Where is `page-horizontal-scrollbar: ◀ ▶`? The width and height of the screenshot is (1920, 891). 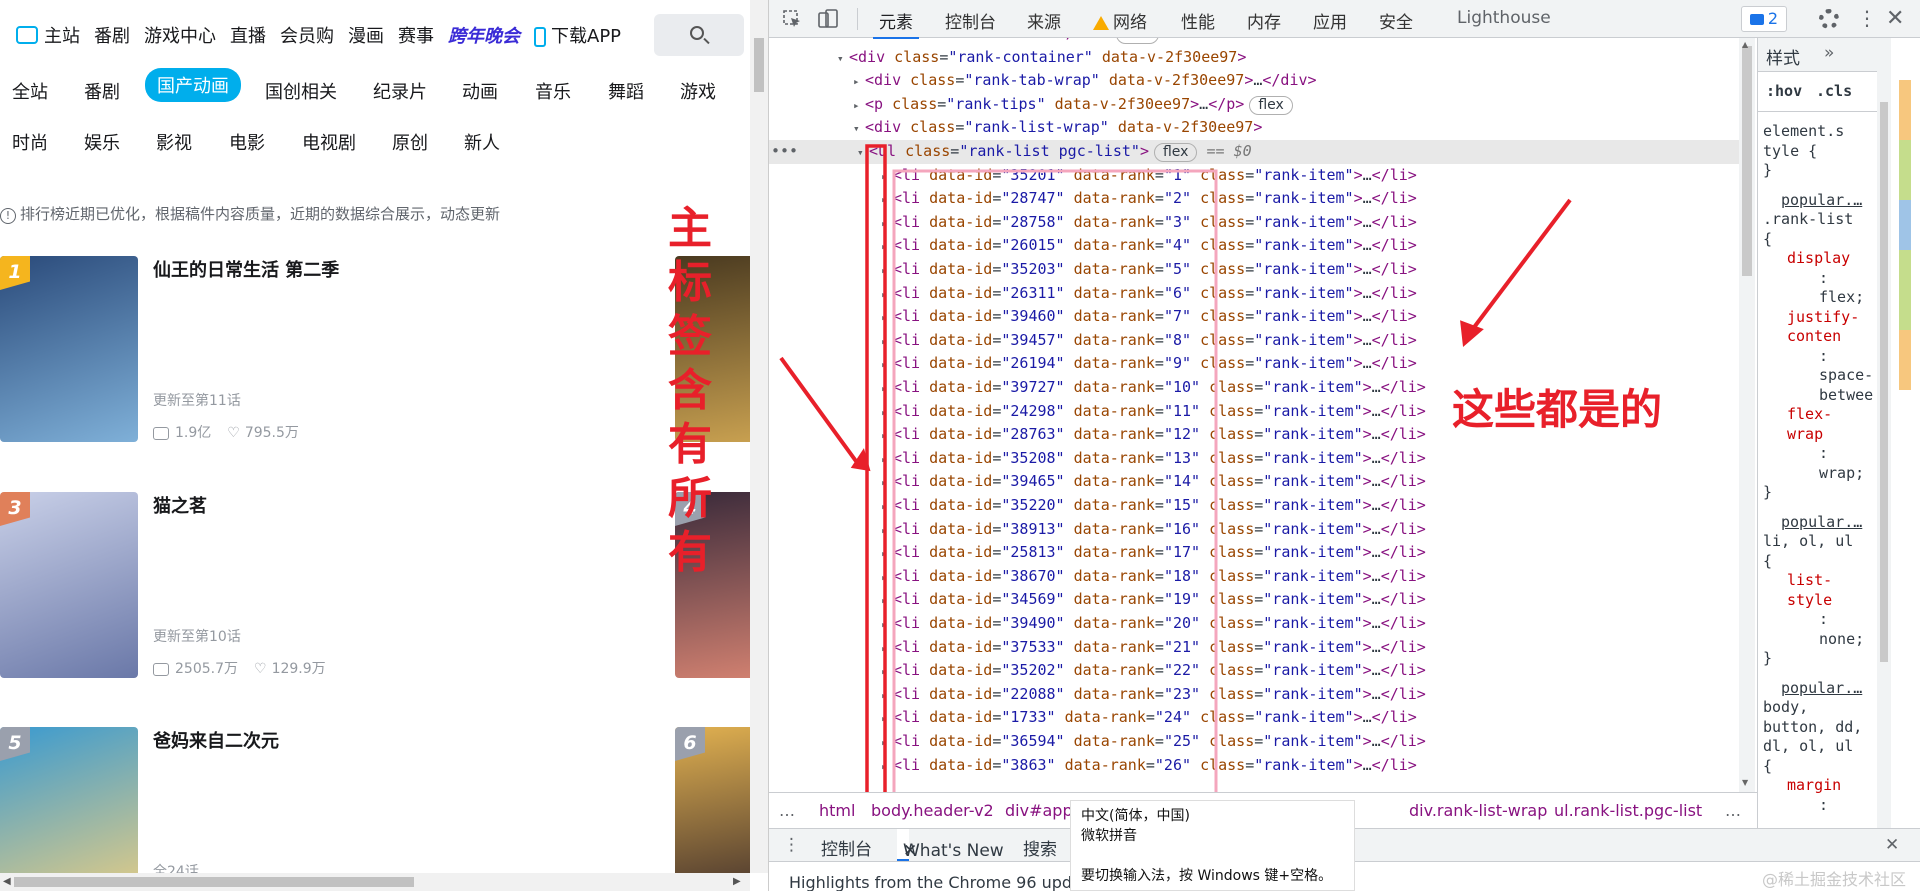 page-horizontal-scrollbar: ◀ ▶ is located at coordinates (375, 882).